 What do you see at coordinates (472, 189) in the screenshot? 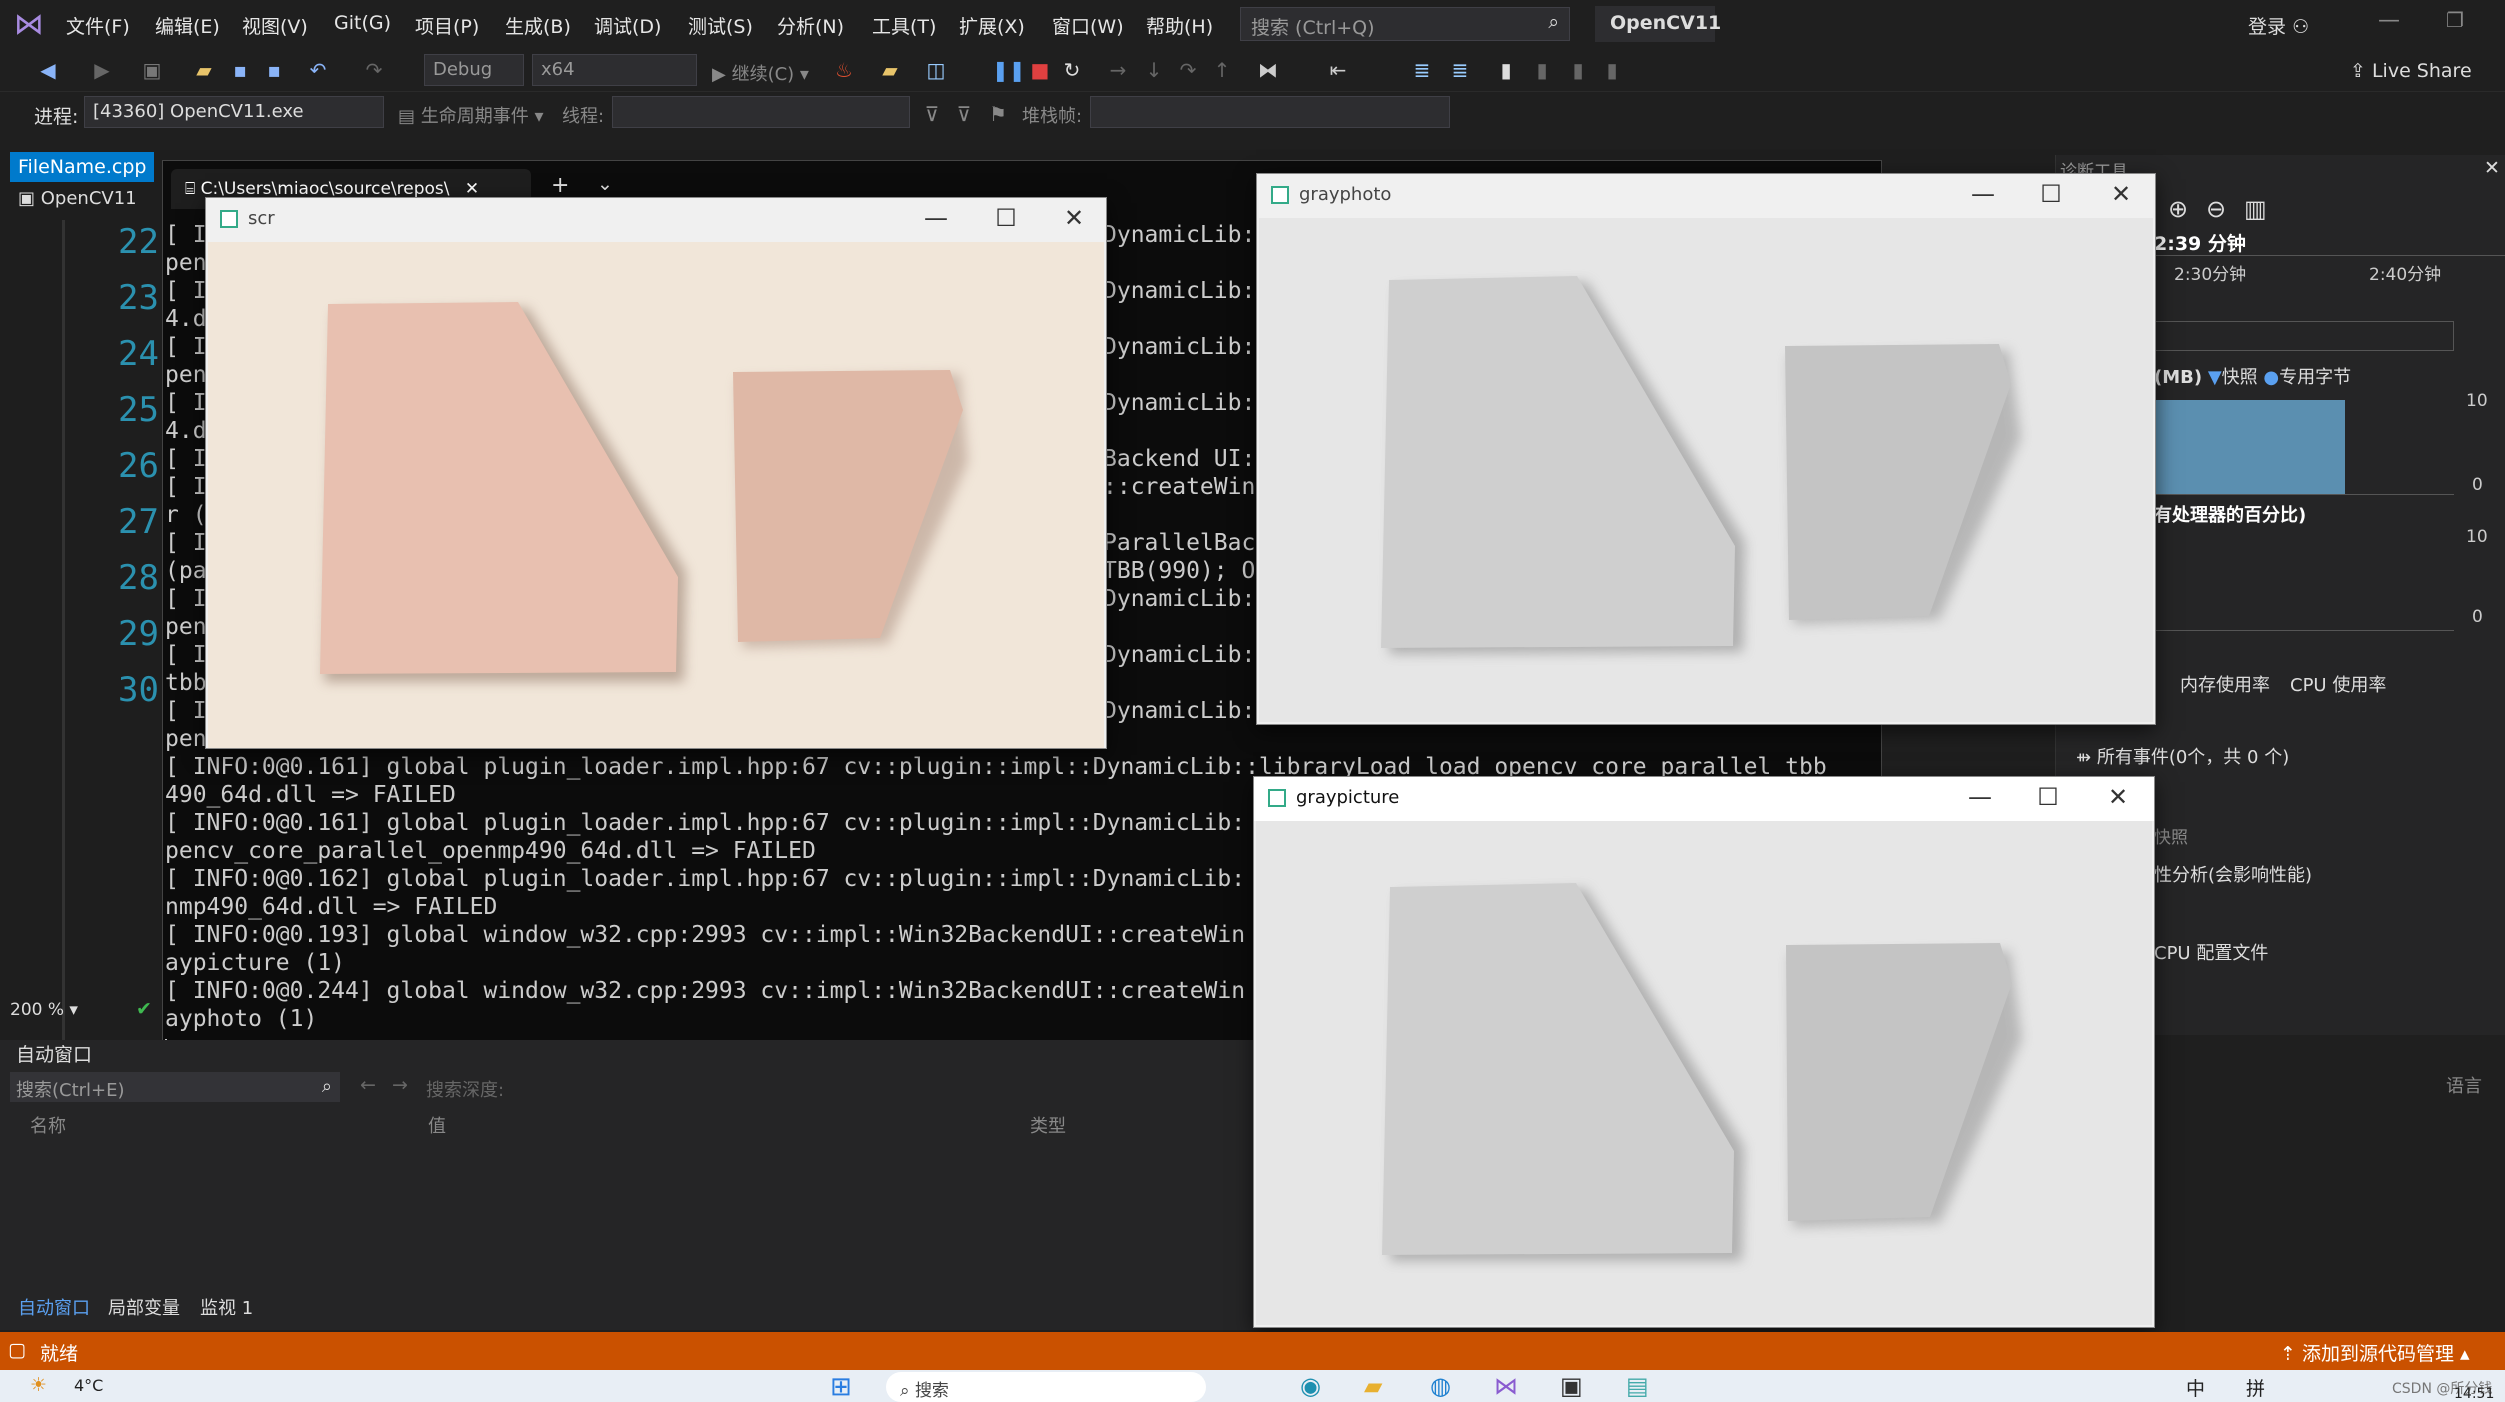
I see `close-tab-icon: ✕` at bounding box center [472, 189].